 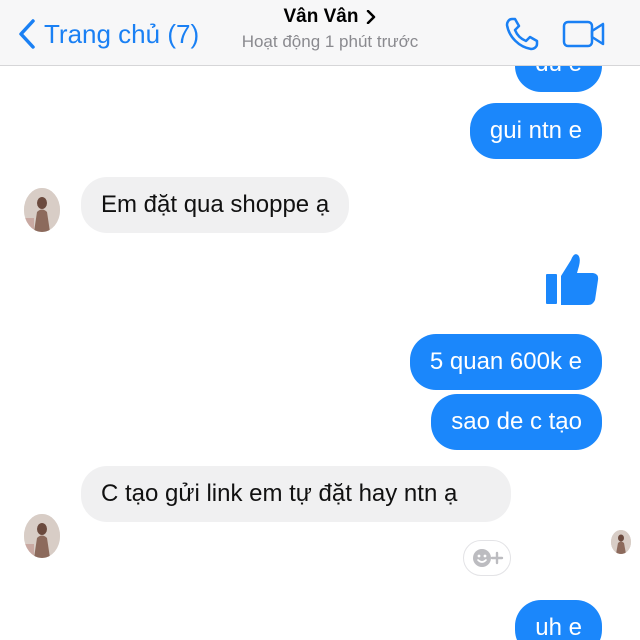 What do you see at coordinates (535, 131) in the screenshot?
I see `message-bubble-outgoing: gui ntn e` at bounding box center [535, 131].